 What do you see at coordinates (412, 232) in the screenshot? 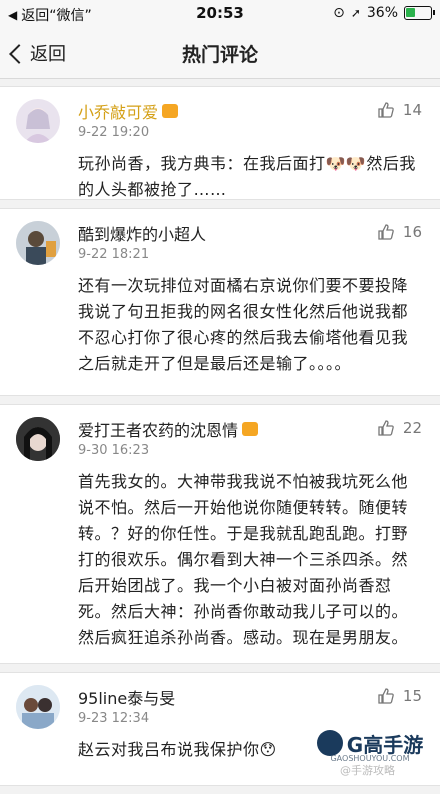
I see `like-count: 16` at bounding box center [412, 232].